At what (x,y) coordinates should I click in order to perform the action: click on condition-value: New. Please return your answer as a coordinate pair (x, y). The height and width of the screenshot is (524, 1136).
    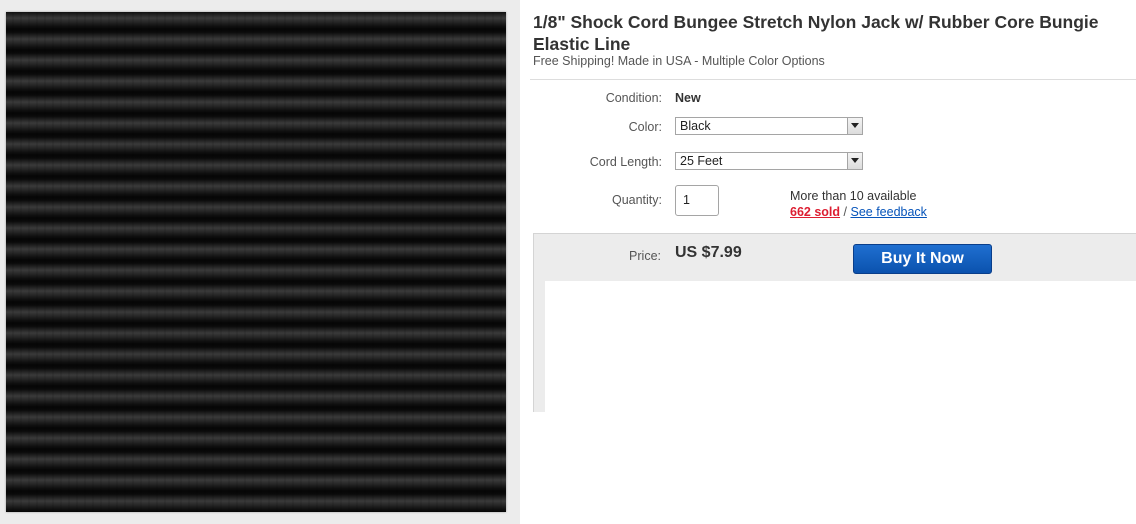
    Looking at the image, I should click on (688, 98).